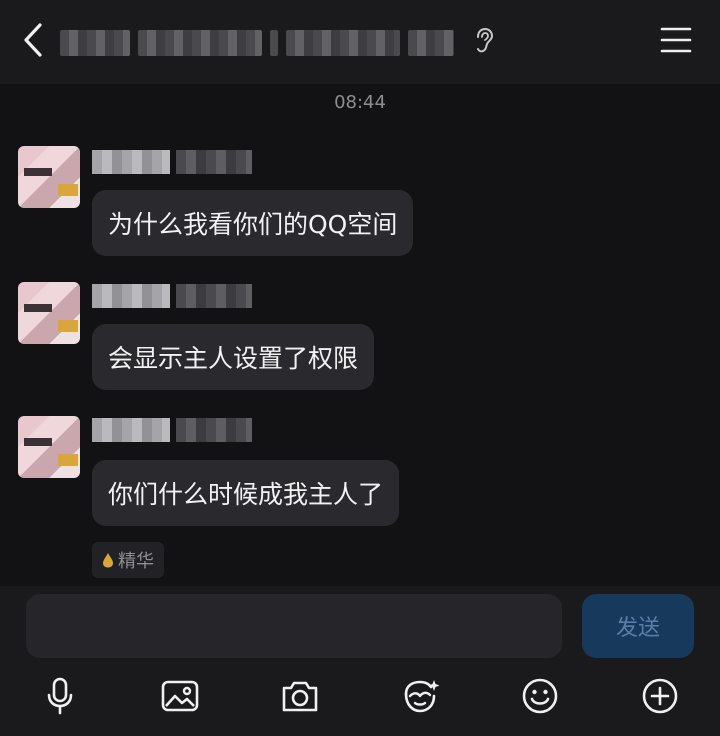  I want to click on ear-icon, so click(485, 41).